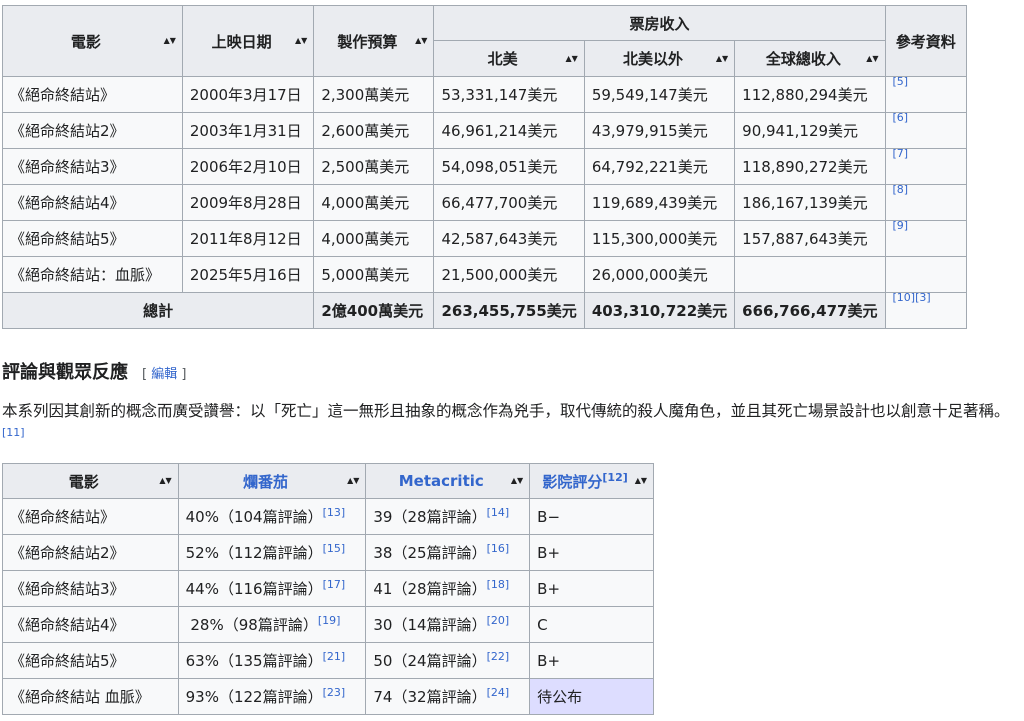 The width and height of the screenshot is (1024, 721). What do you see at coordinates (334, 656) in the screenshot?
I see `reference-link: [21]` at bounding box center [334, 656].